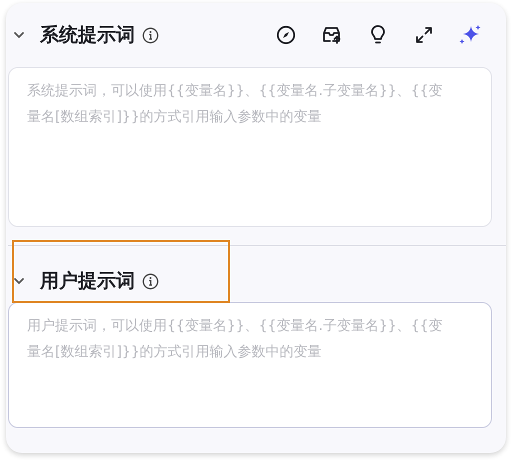  What do you see at coordinates (470, 35) in the screenshot?
I see `sparkle-icon` at bounding box center [470, 35].